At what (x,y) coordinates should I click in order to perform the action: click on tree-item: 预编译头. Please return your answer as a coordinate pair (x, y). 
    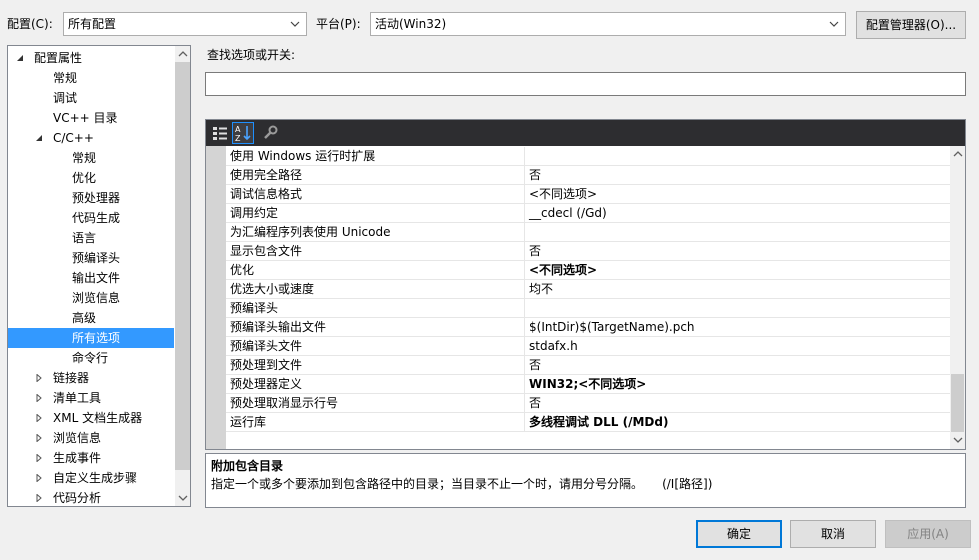
    Looking at the image, I should click on (91, 258).